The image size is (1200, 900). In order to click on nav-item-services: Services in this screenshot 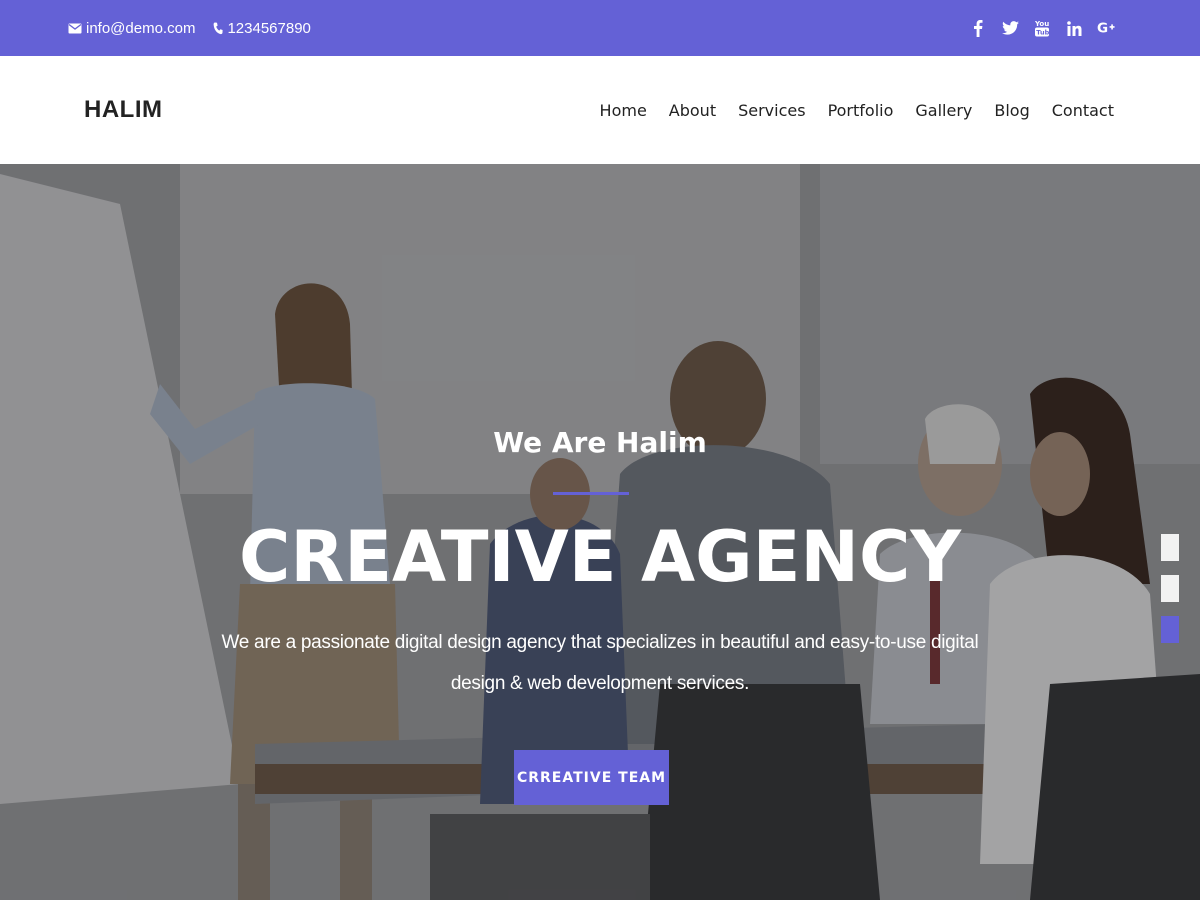, I will do `click(771, 110)`.